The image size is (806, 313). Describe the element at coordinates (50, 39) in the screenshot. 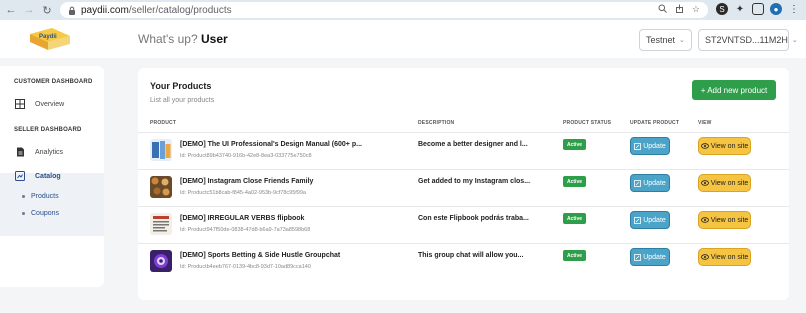

I see `paydii-logo: Paydii` at that location.